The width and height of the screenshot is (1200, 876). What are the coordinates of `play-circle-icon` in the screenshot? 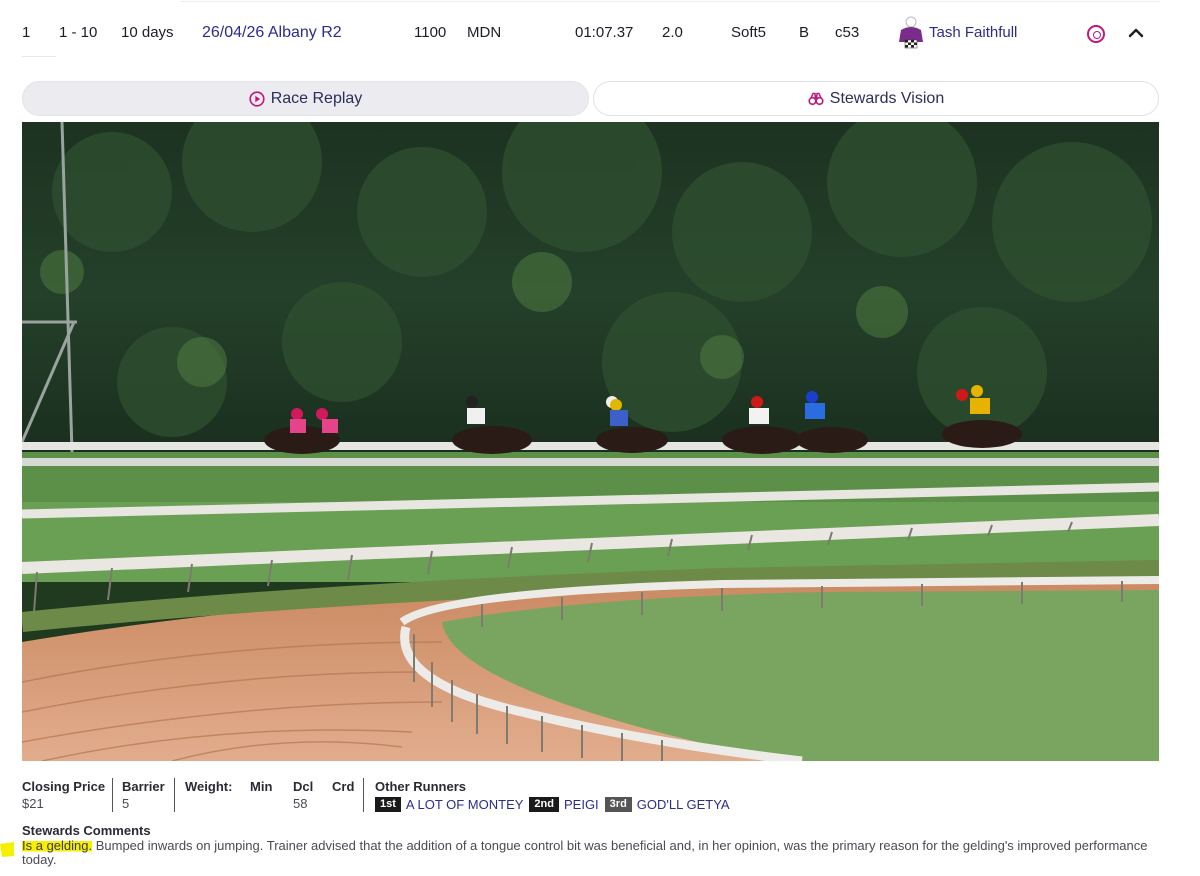 It's located at (257, 98).